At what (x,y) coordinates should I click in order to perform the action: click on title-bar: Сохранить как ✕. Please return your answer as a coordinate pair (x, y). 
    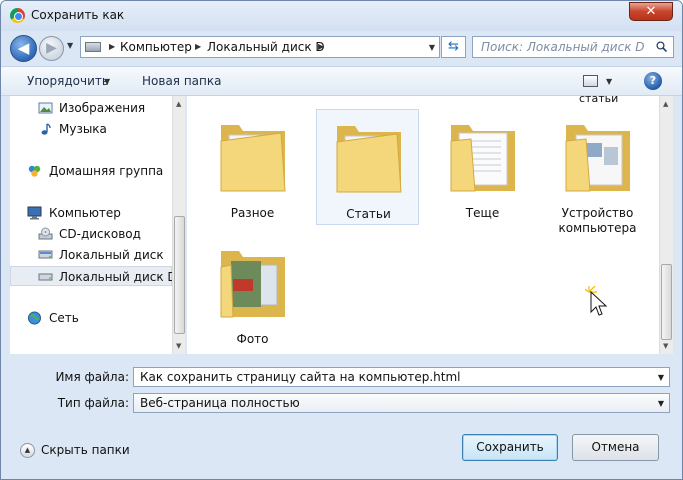
    Looking at the image, I should click on (341, 16).